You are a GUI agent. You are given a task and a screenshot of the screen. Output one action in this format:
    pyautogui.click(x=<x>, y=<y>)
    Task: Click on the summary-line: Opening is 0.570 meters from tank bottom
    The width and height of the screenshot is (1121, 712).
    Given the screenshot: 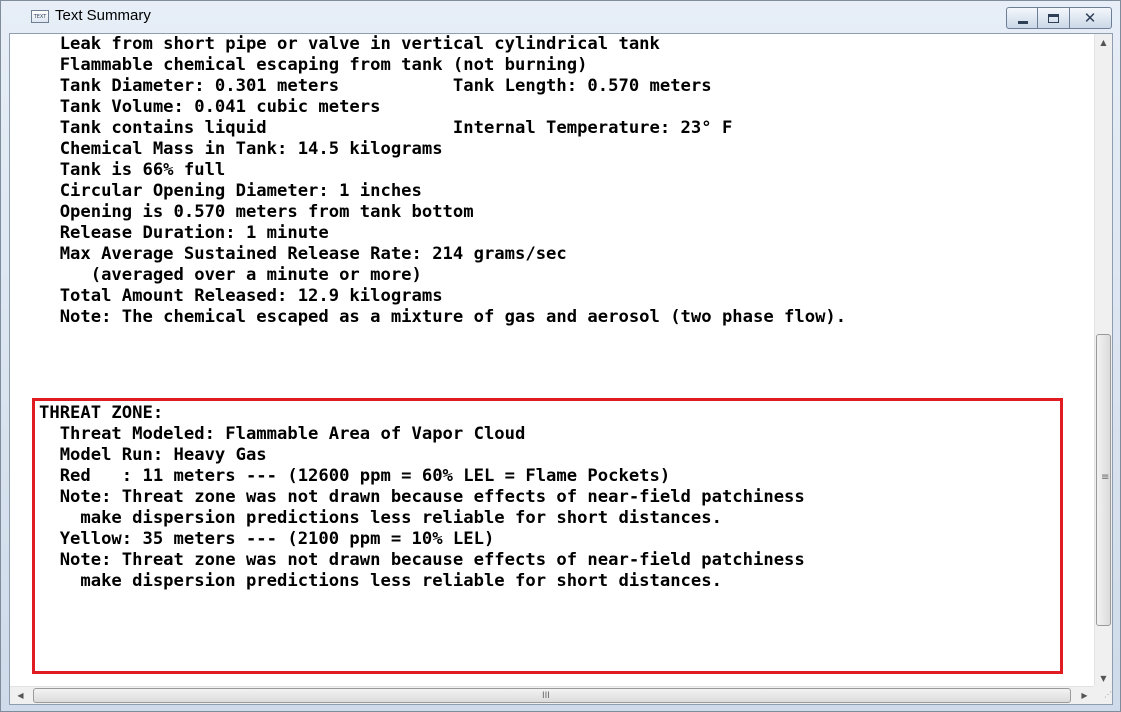 What is the action you would take?
    pyautogui.click(x=256, y=212)
    